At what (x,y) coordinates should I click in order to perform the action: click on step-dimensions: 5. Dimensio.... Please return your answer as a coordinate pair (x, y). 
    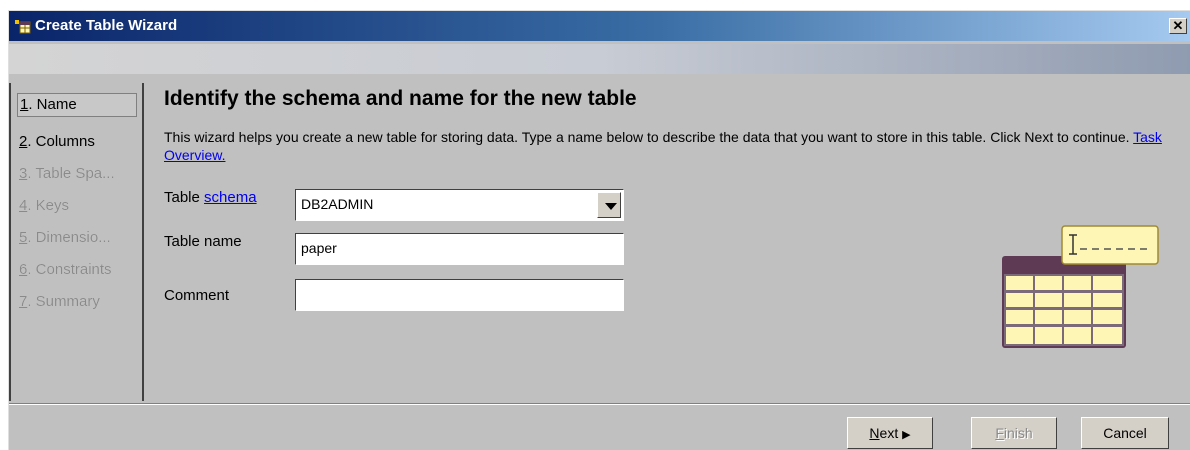
    Looking at the image, I should click on (65, 237).